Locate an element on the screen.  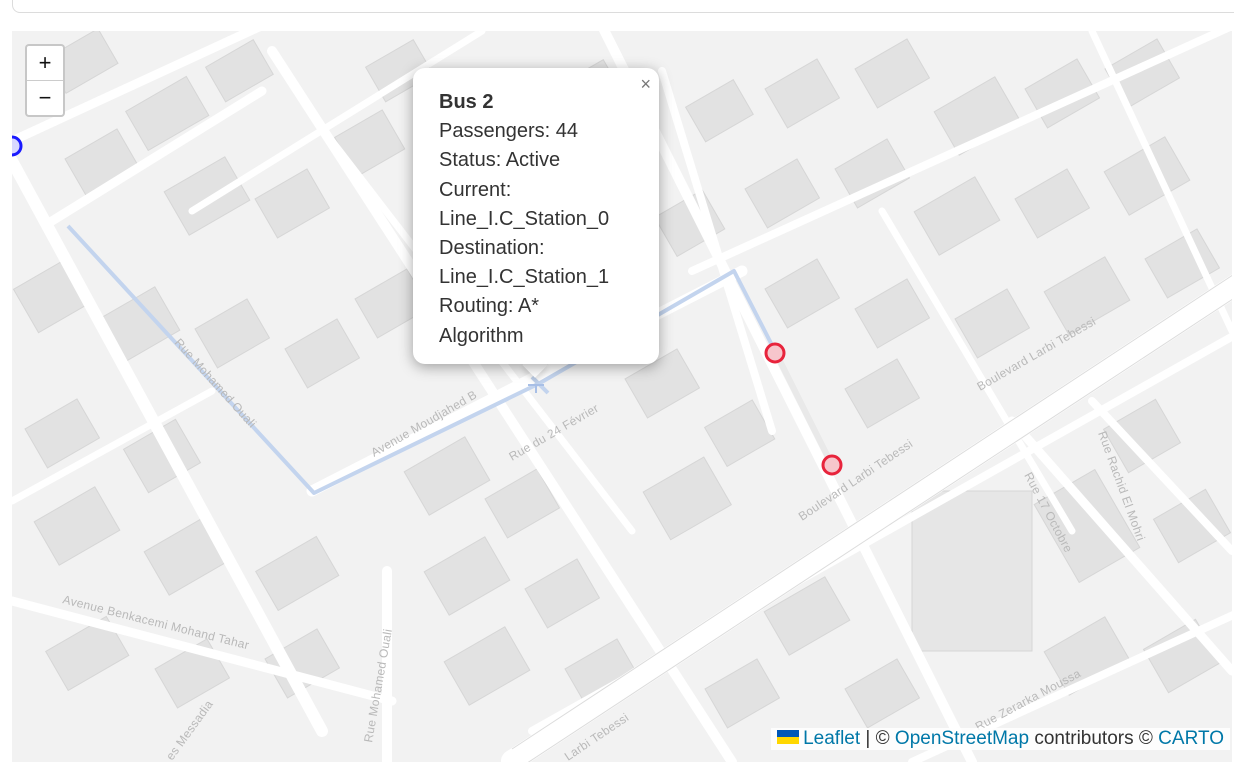
carto-link: CARTO is located at coordinates (1191, 738).